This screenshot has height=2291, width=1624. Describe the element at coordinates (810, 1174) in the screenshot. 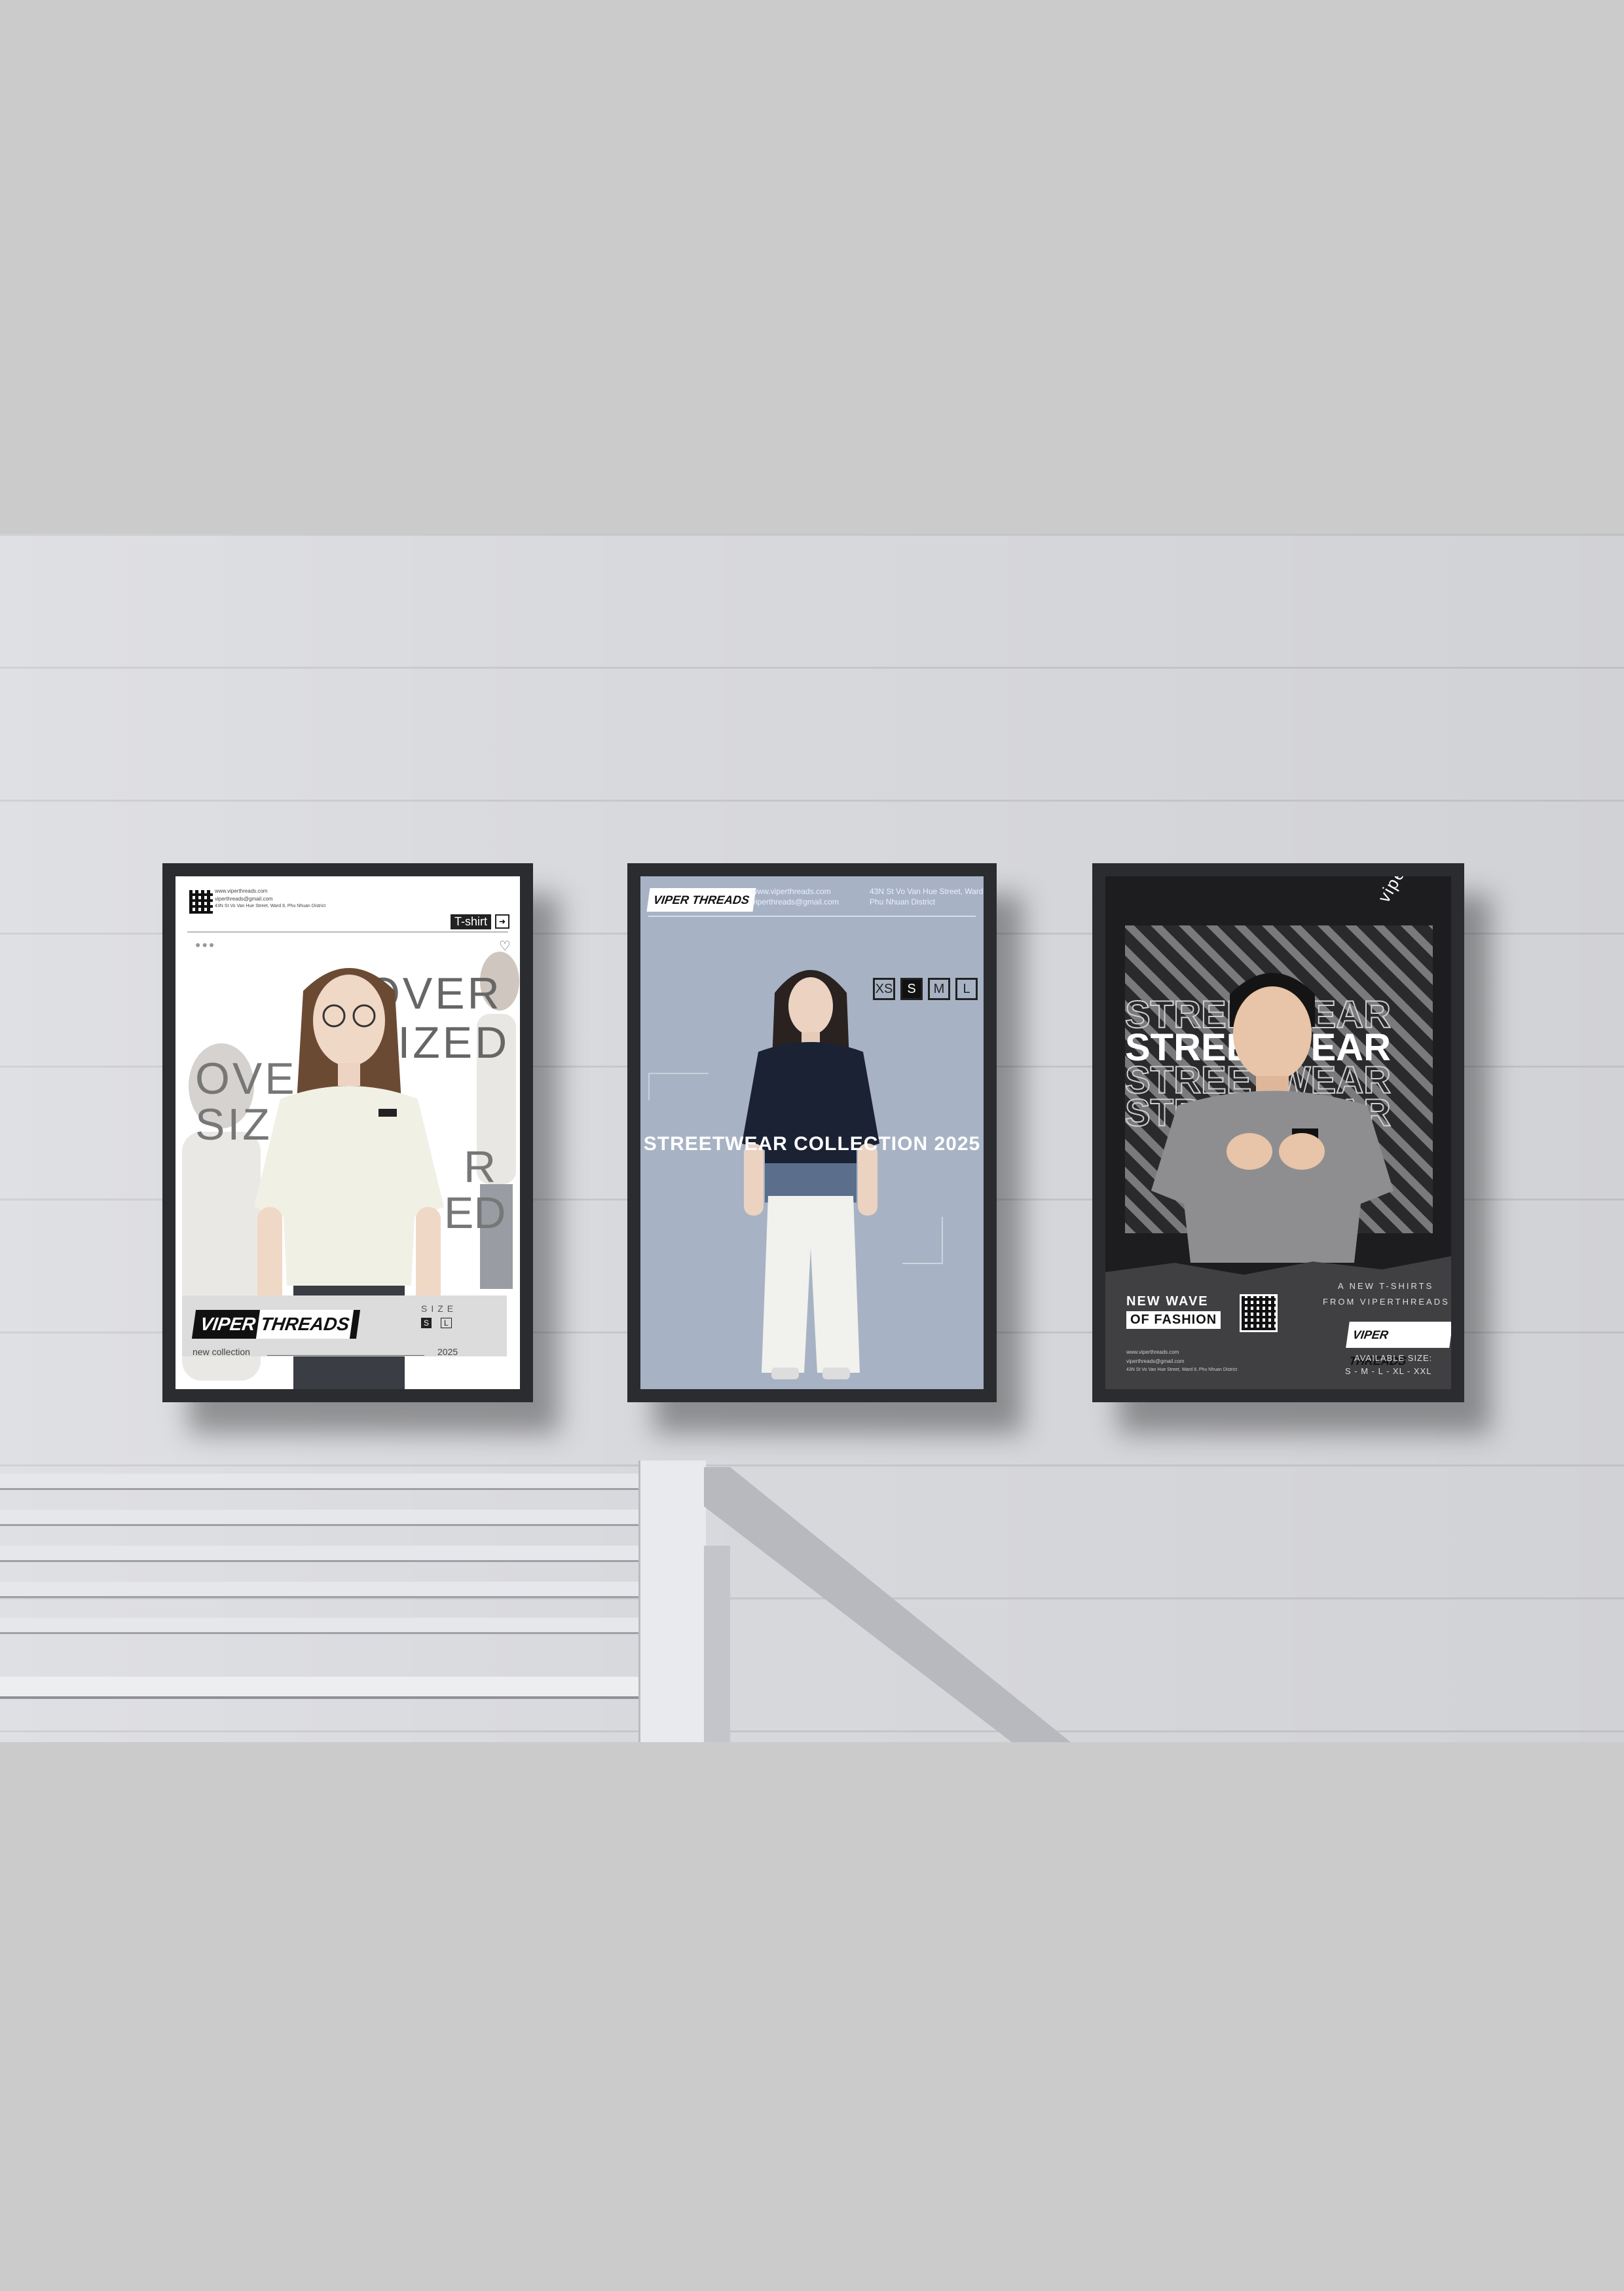

I see `model-woman-black-tee` at that location.